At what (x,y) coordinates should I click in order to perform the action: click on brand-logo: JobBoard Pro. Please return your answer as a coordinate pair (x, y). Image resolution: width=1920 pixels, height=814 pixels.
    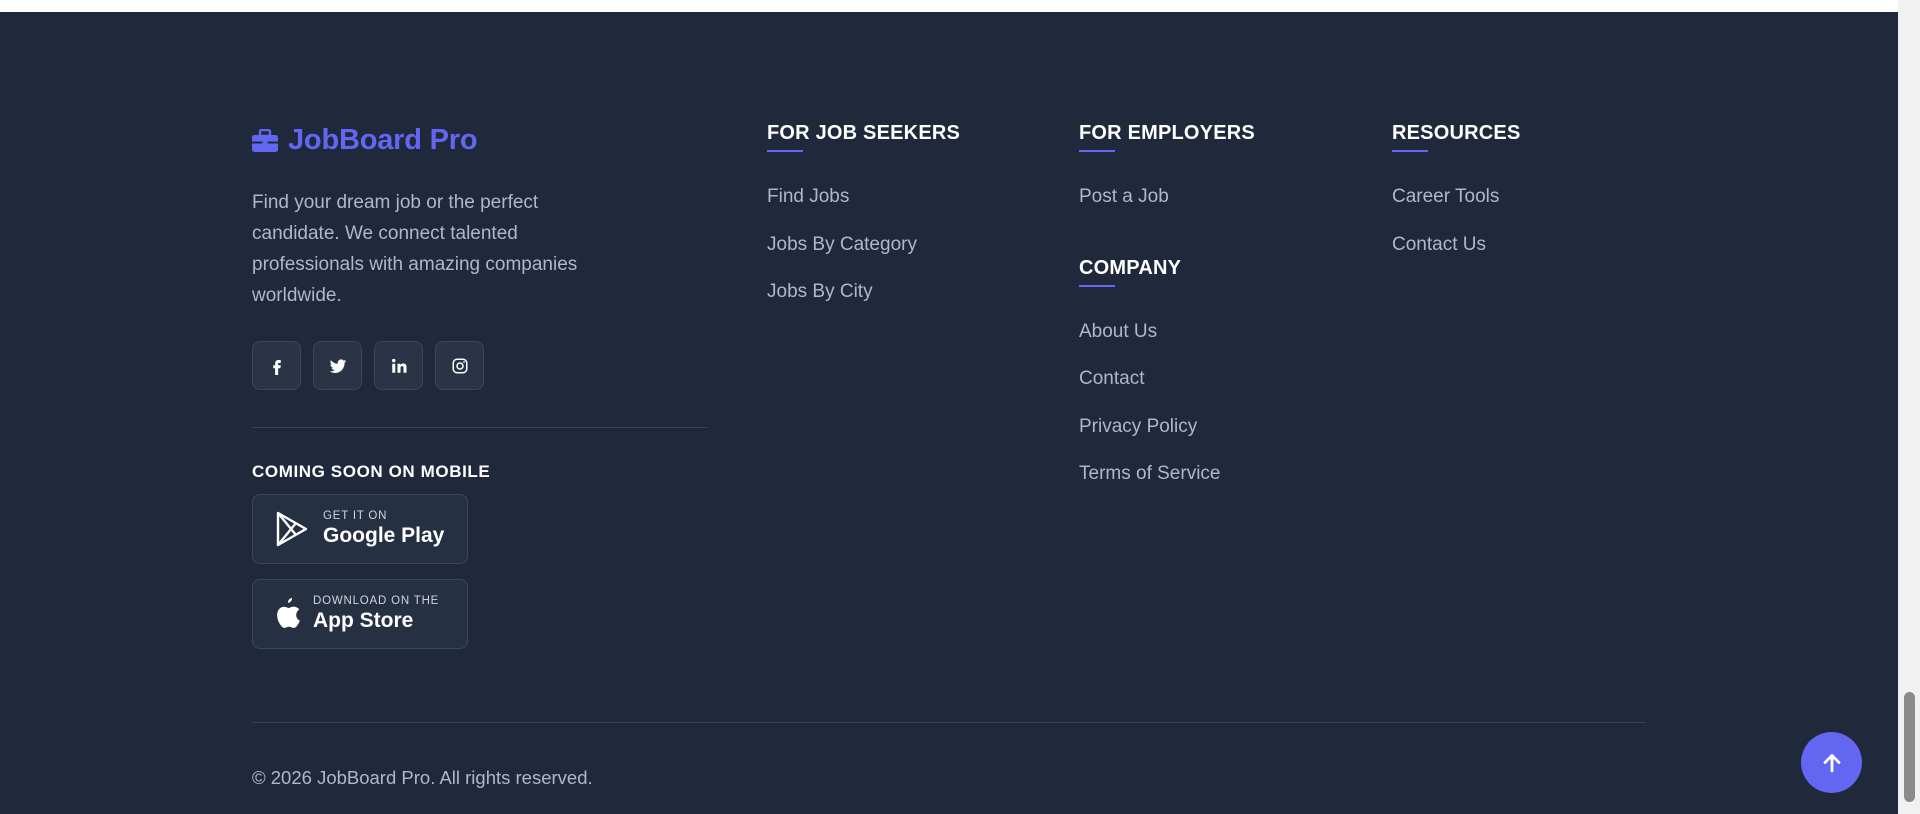
    Looking at the image, I should click on (365, 140).